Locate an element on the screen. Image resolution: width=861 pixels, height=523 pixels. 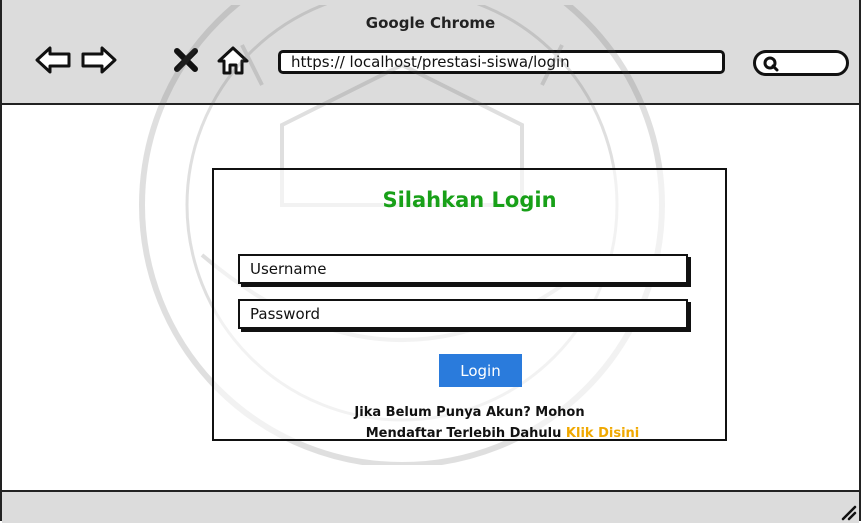
browser-search-box is located at coordinates (801, 63).